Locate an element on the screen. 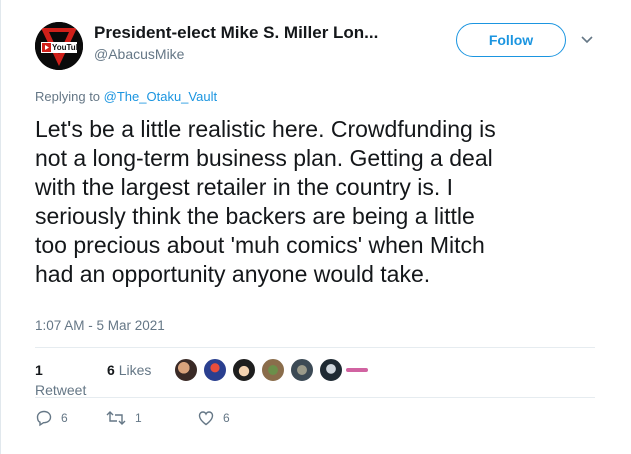 This screenshot has height=454, width=631. author-handle: @AbacusMike is located at coordinates (139, 54).